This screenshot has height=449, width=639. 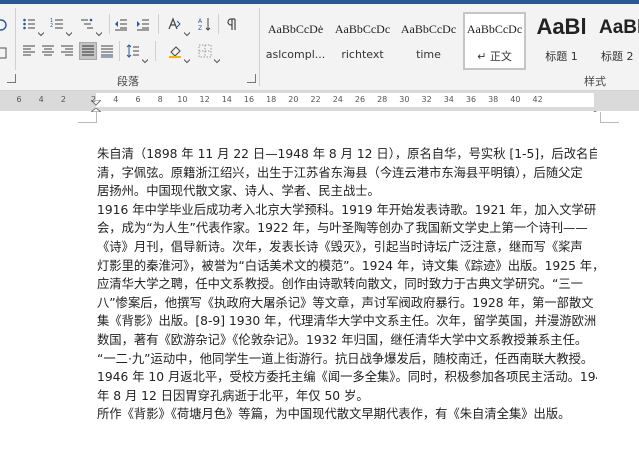 I want to click on distributed-icon, so click(x=107, y=51).